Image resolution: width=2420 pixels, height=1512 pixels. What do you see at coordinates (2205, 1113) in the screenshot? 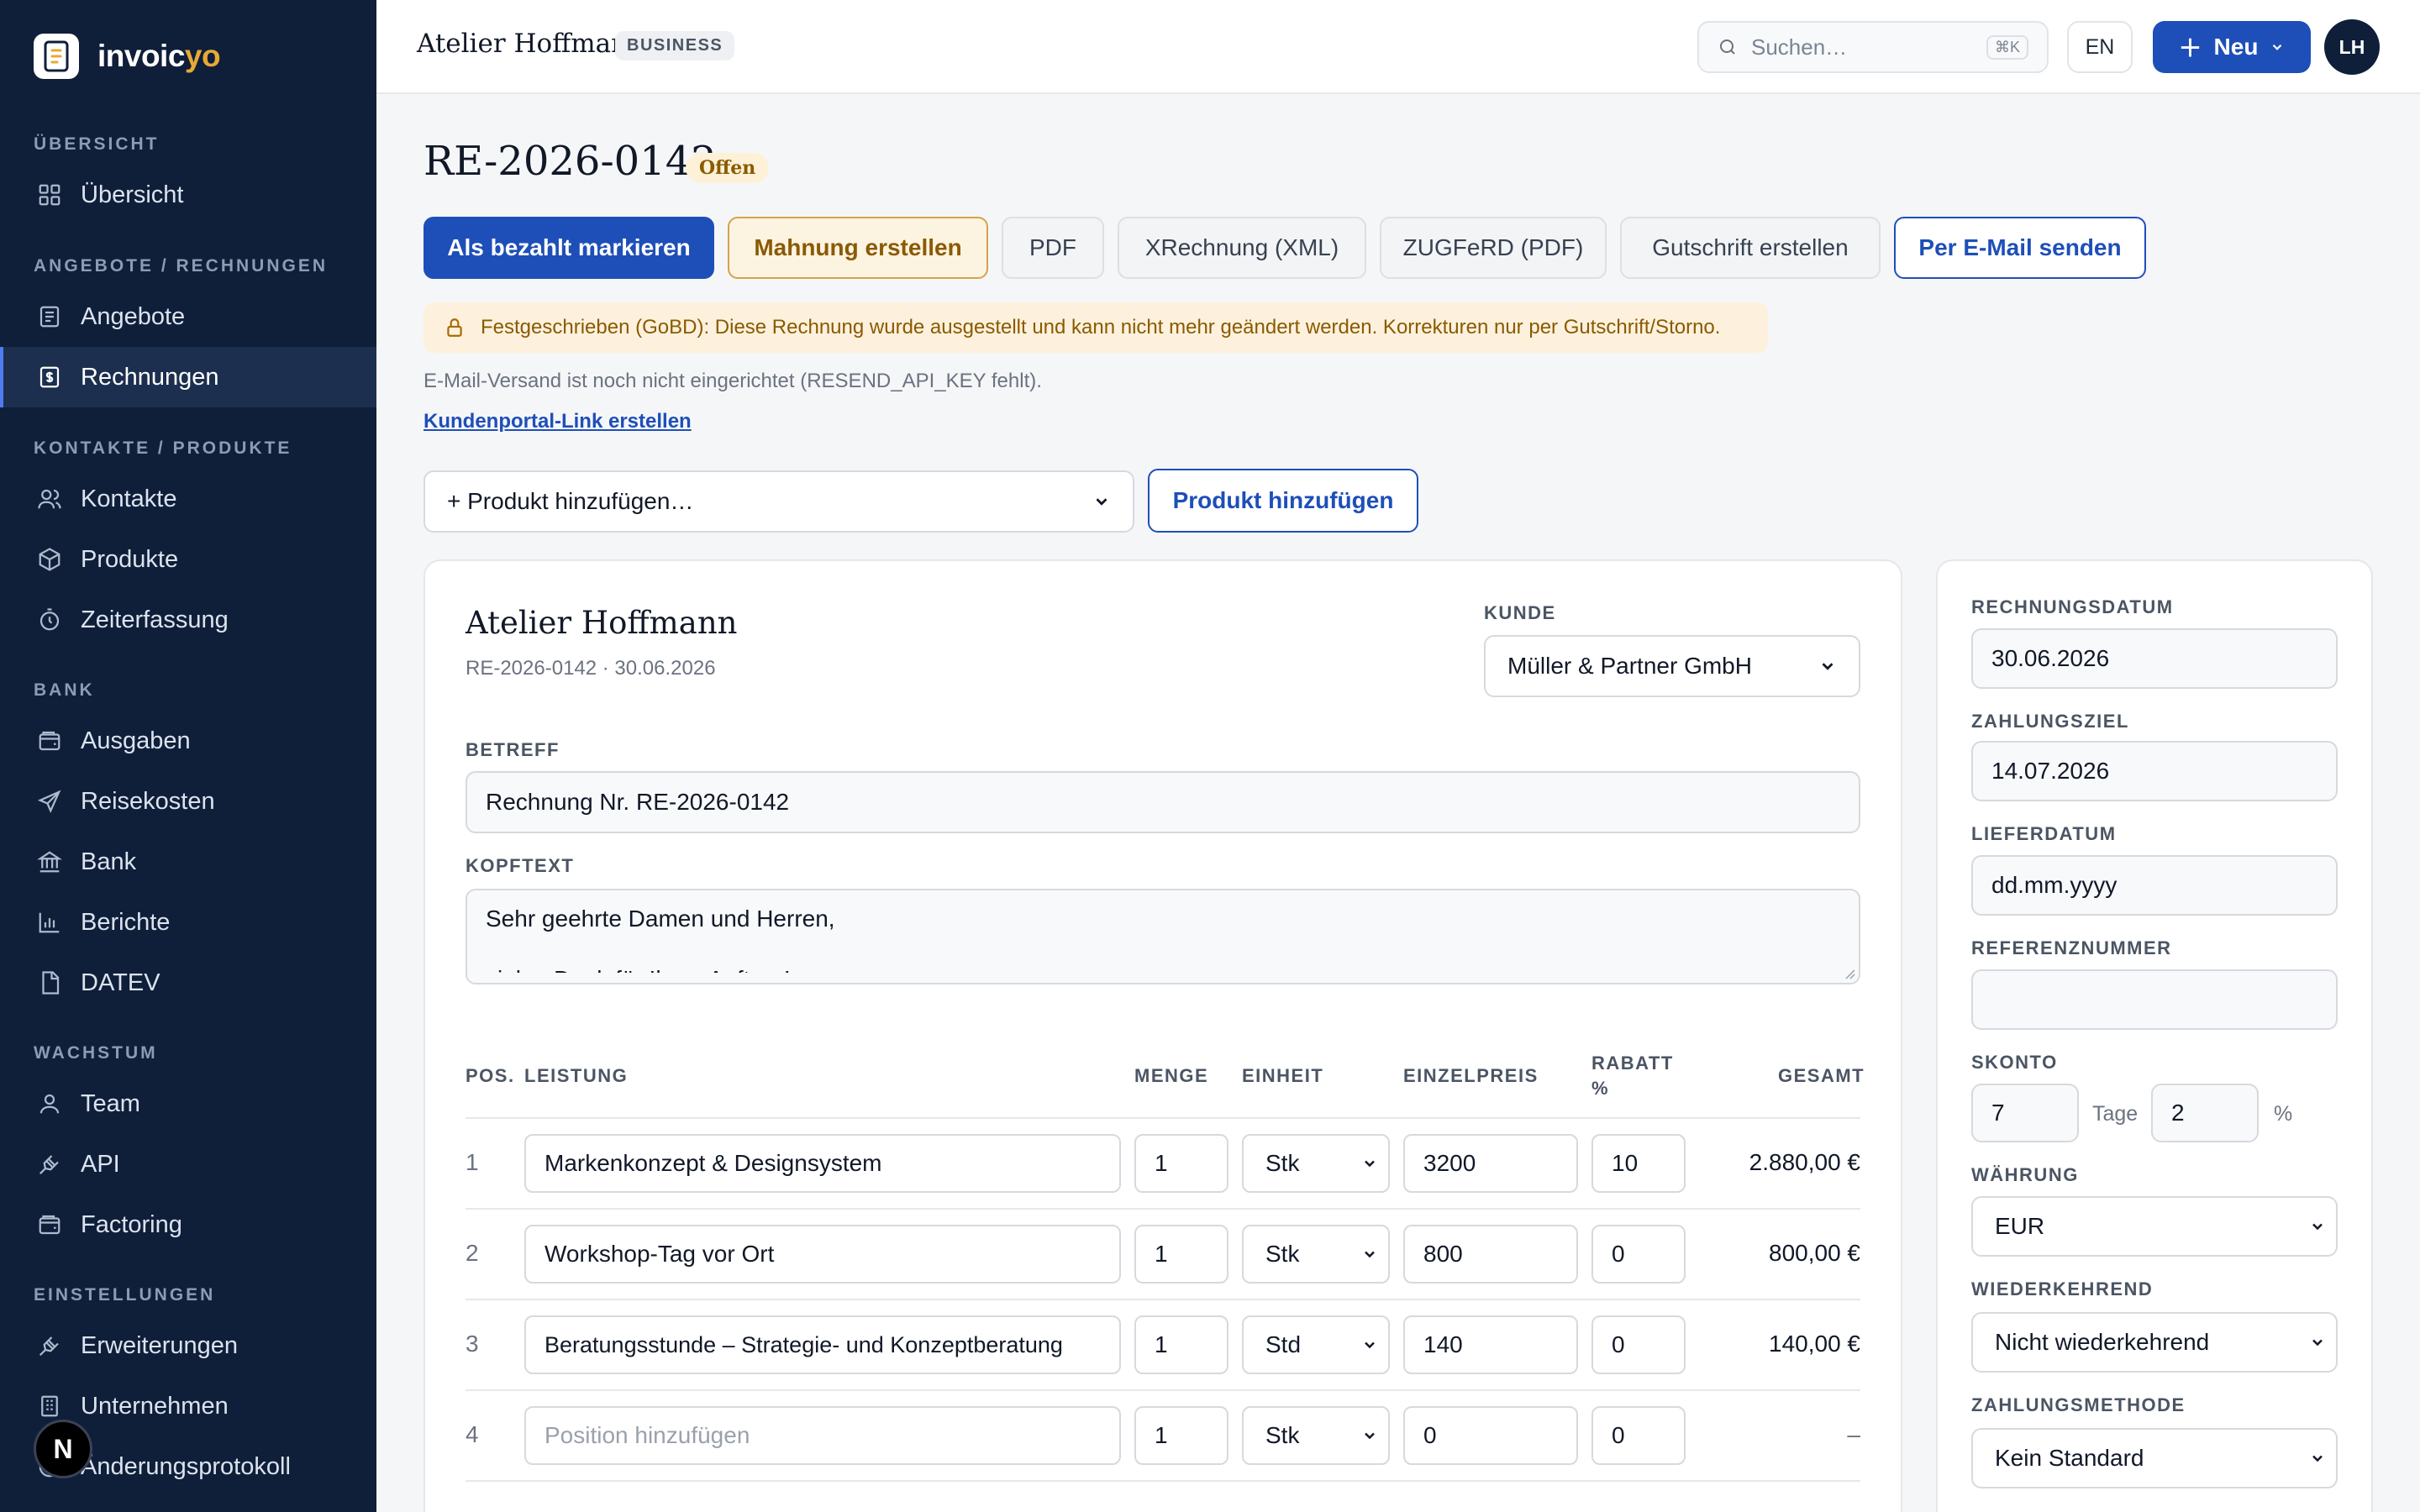
I see `skonto-percent-field: 2` at bounding box center [2205, 1113].